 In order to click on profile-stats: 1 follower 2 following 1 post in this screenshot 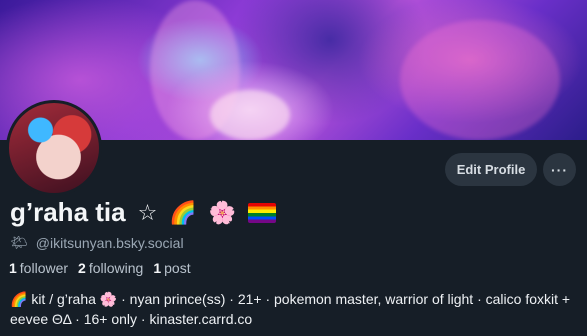, I will do `click(100, 268)`.